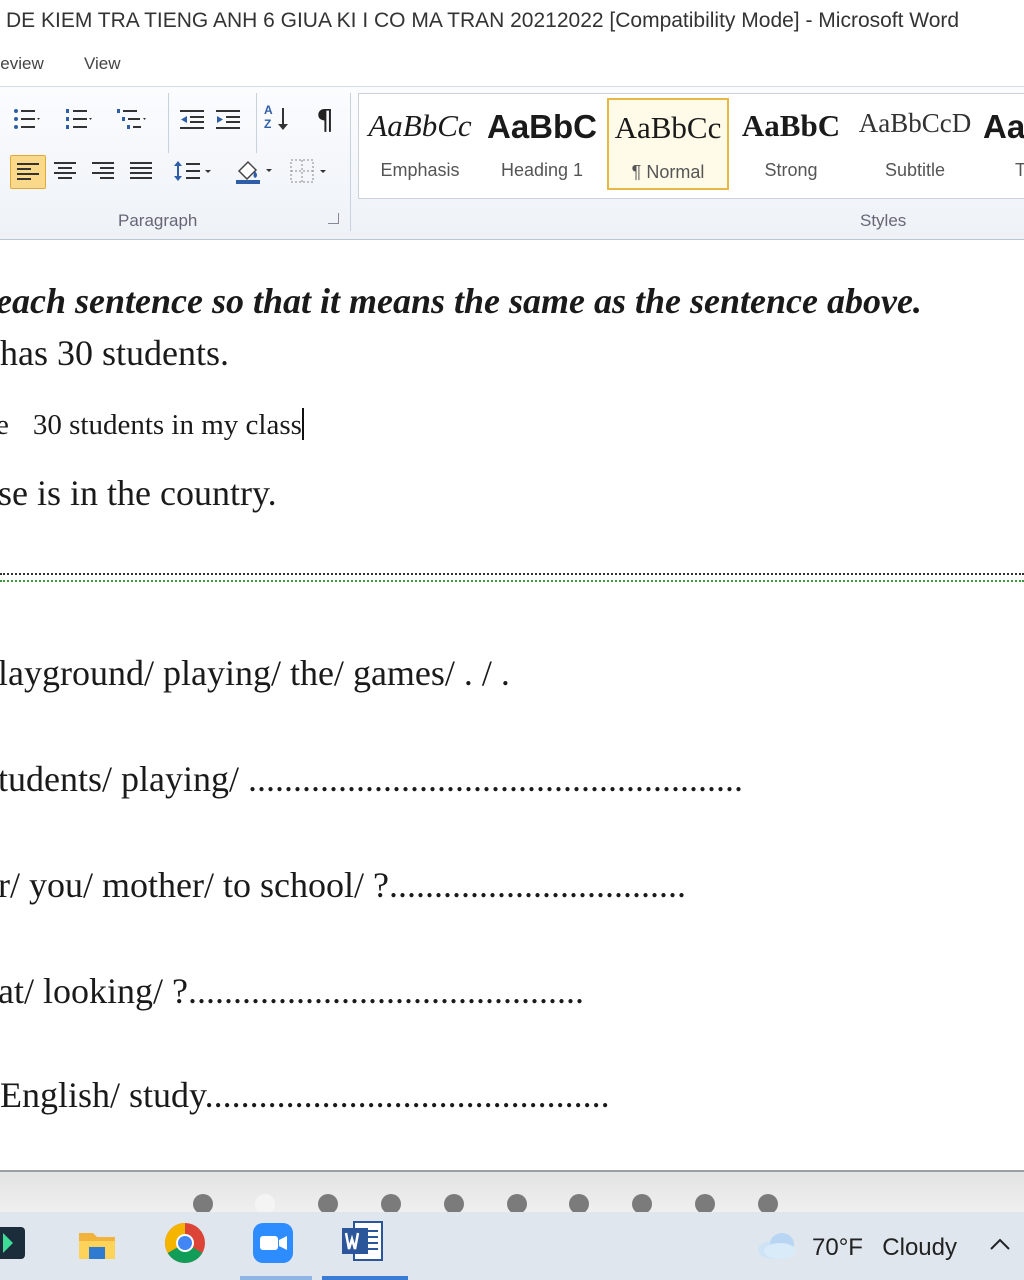 This screenshot has height=1280, width=1024. Describe the element at coordinates (350, 162) in the screenshot. I see `group-separator` at that location.